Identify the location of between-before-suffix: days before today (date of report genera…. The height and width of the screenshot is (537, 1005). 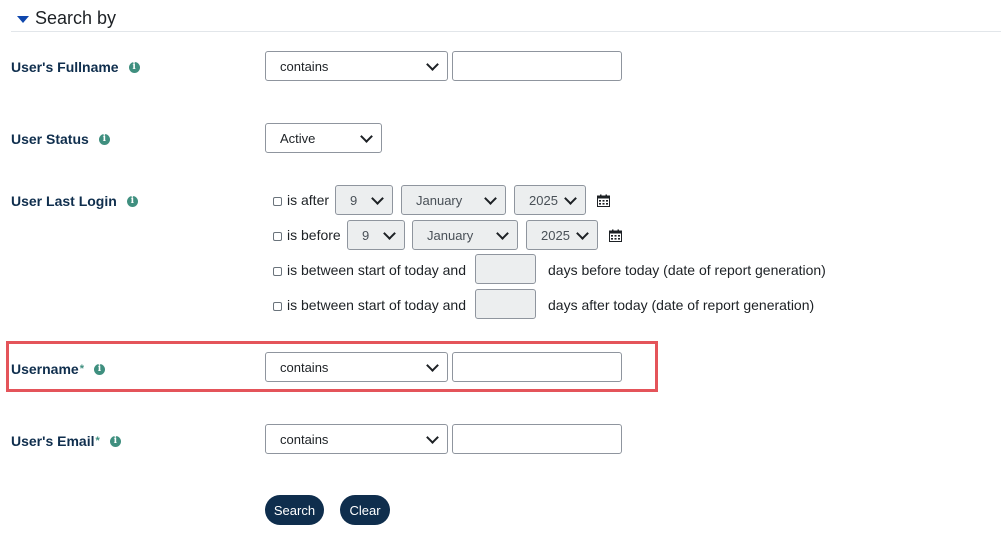
(687, 270).